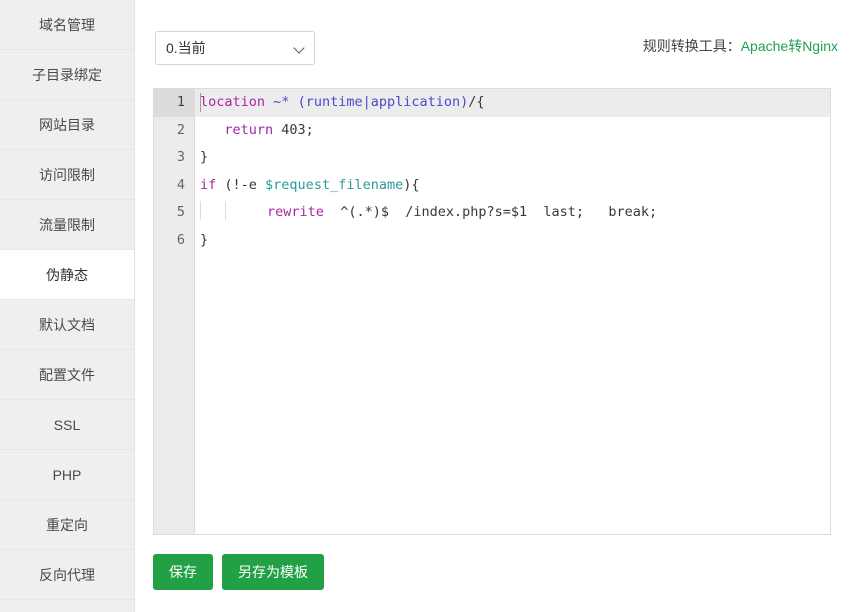  Describe the element at coordinates (496, 48) in the screenshot. I see `editor-toolbar: 0.当前 规则转换工具：Apache转Nginx` at that location.